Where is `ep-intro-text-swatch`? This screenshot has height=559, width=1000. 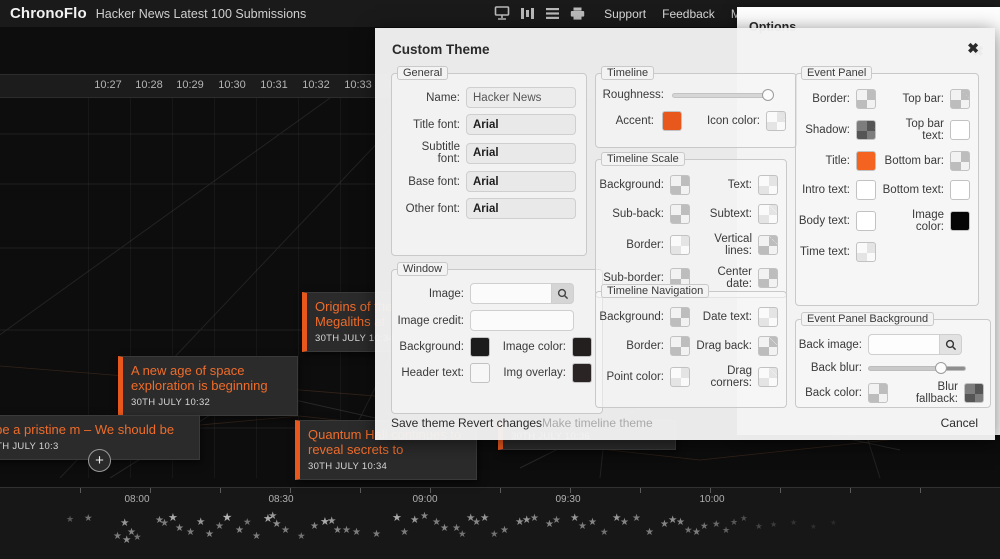 ep-intro-text-swatch is located at coordinates (866, 190).